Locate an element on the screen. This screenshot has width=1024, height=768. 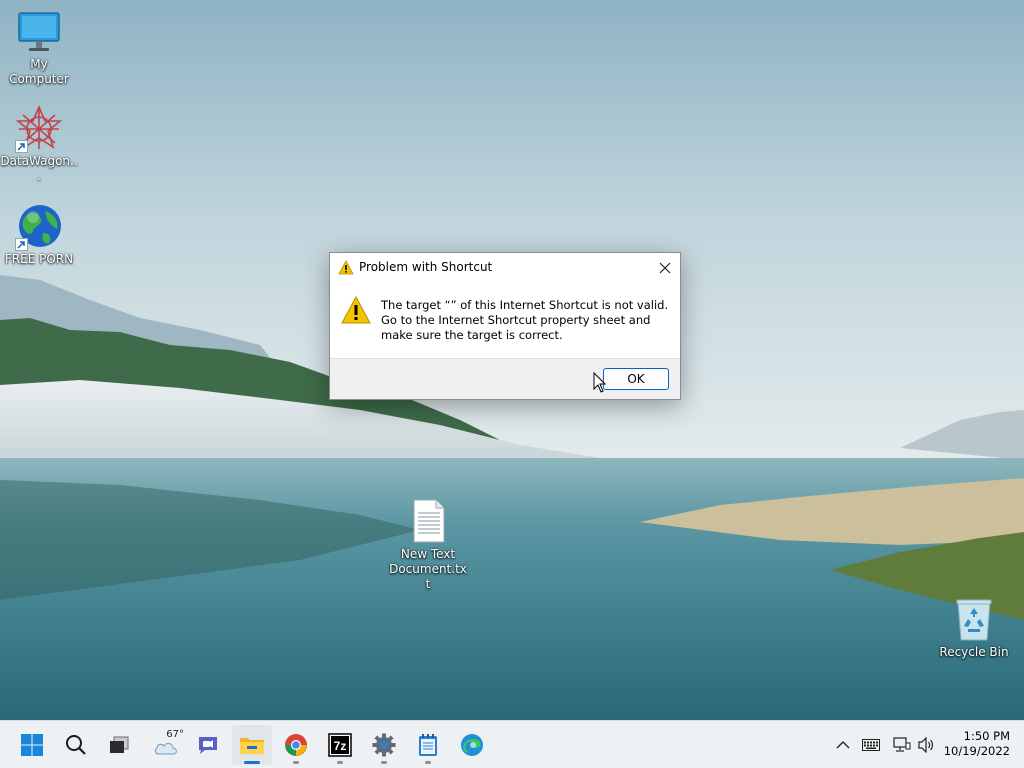
volume-icon is located at coordinates (925, 745).